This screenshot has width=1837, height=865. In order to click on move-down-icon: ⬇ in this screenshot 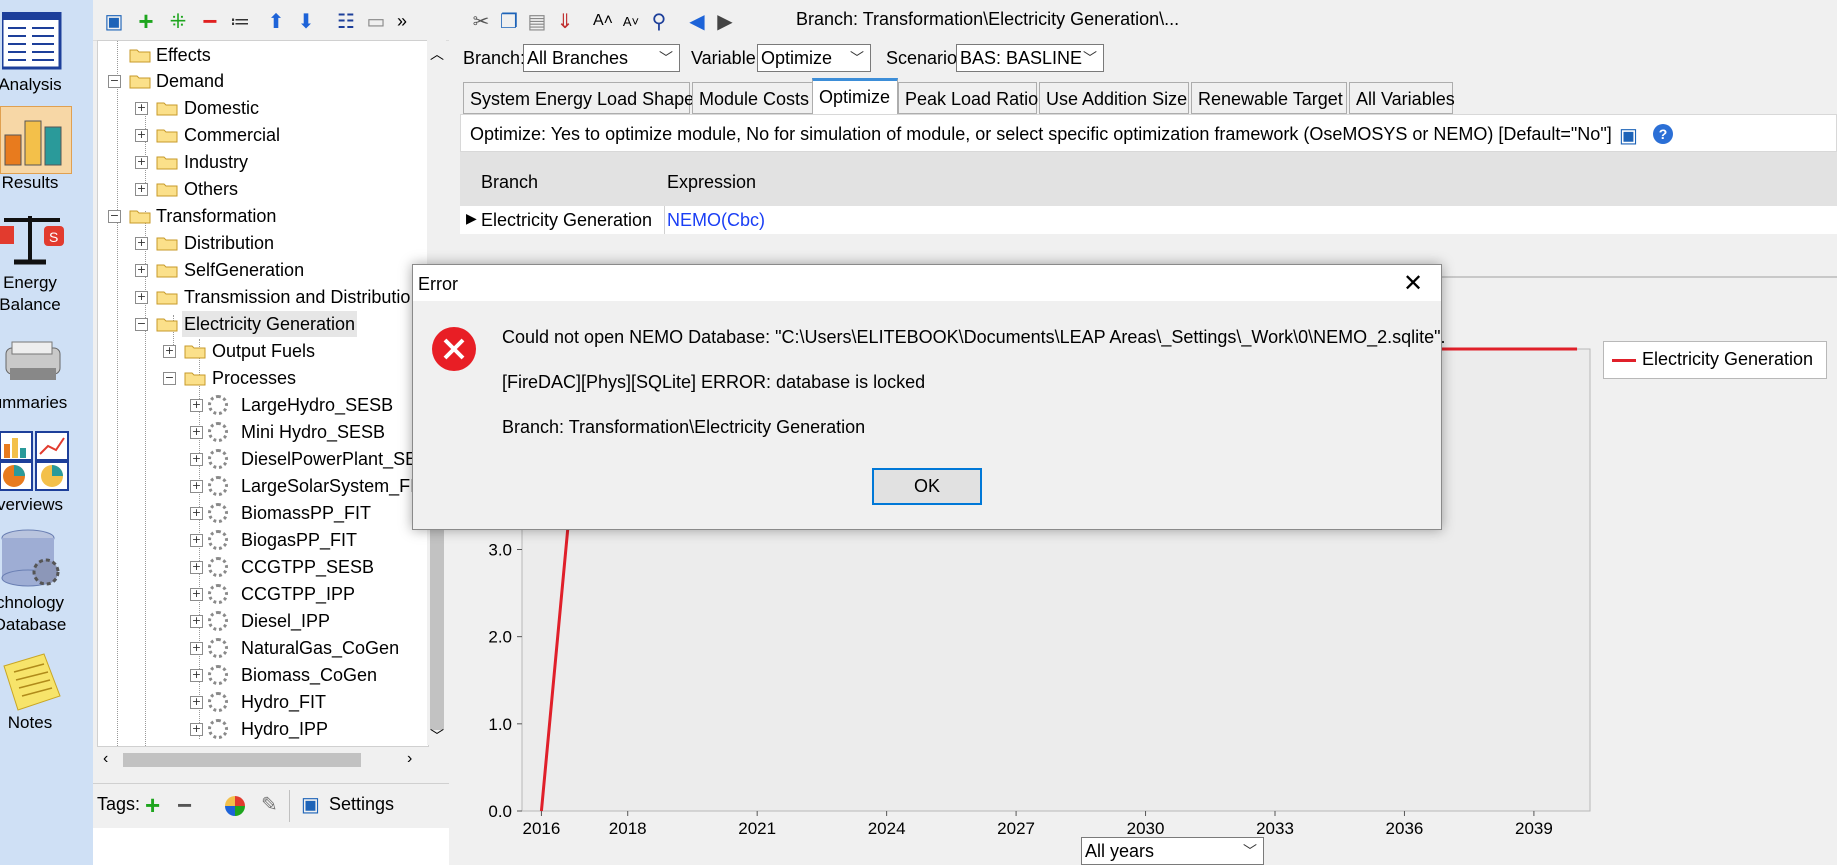, I will do `click(306, 21)`.